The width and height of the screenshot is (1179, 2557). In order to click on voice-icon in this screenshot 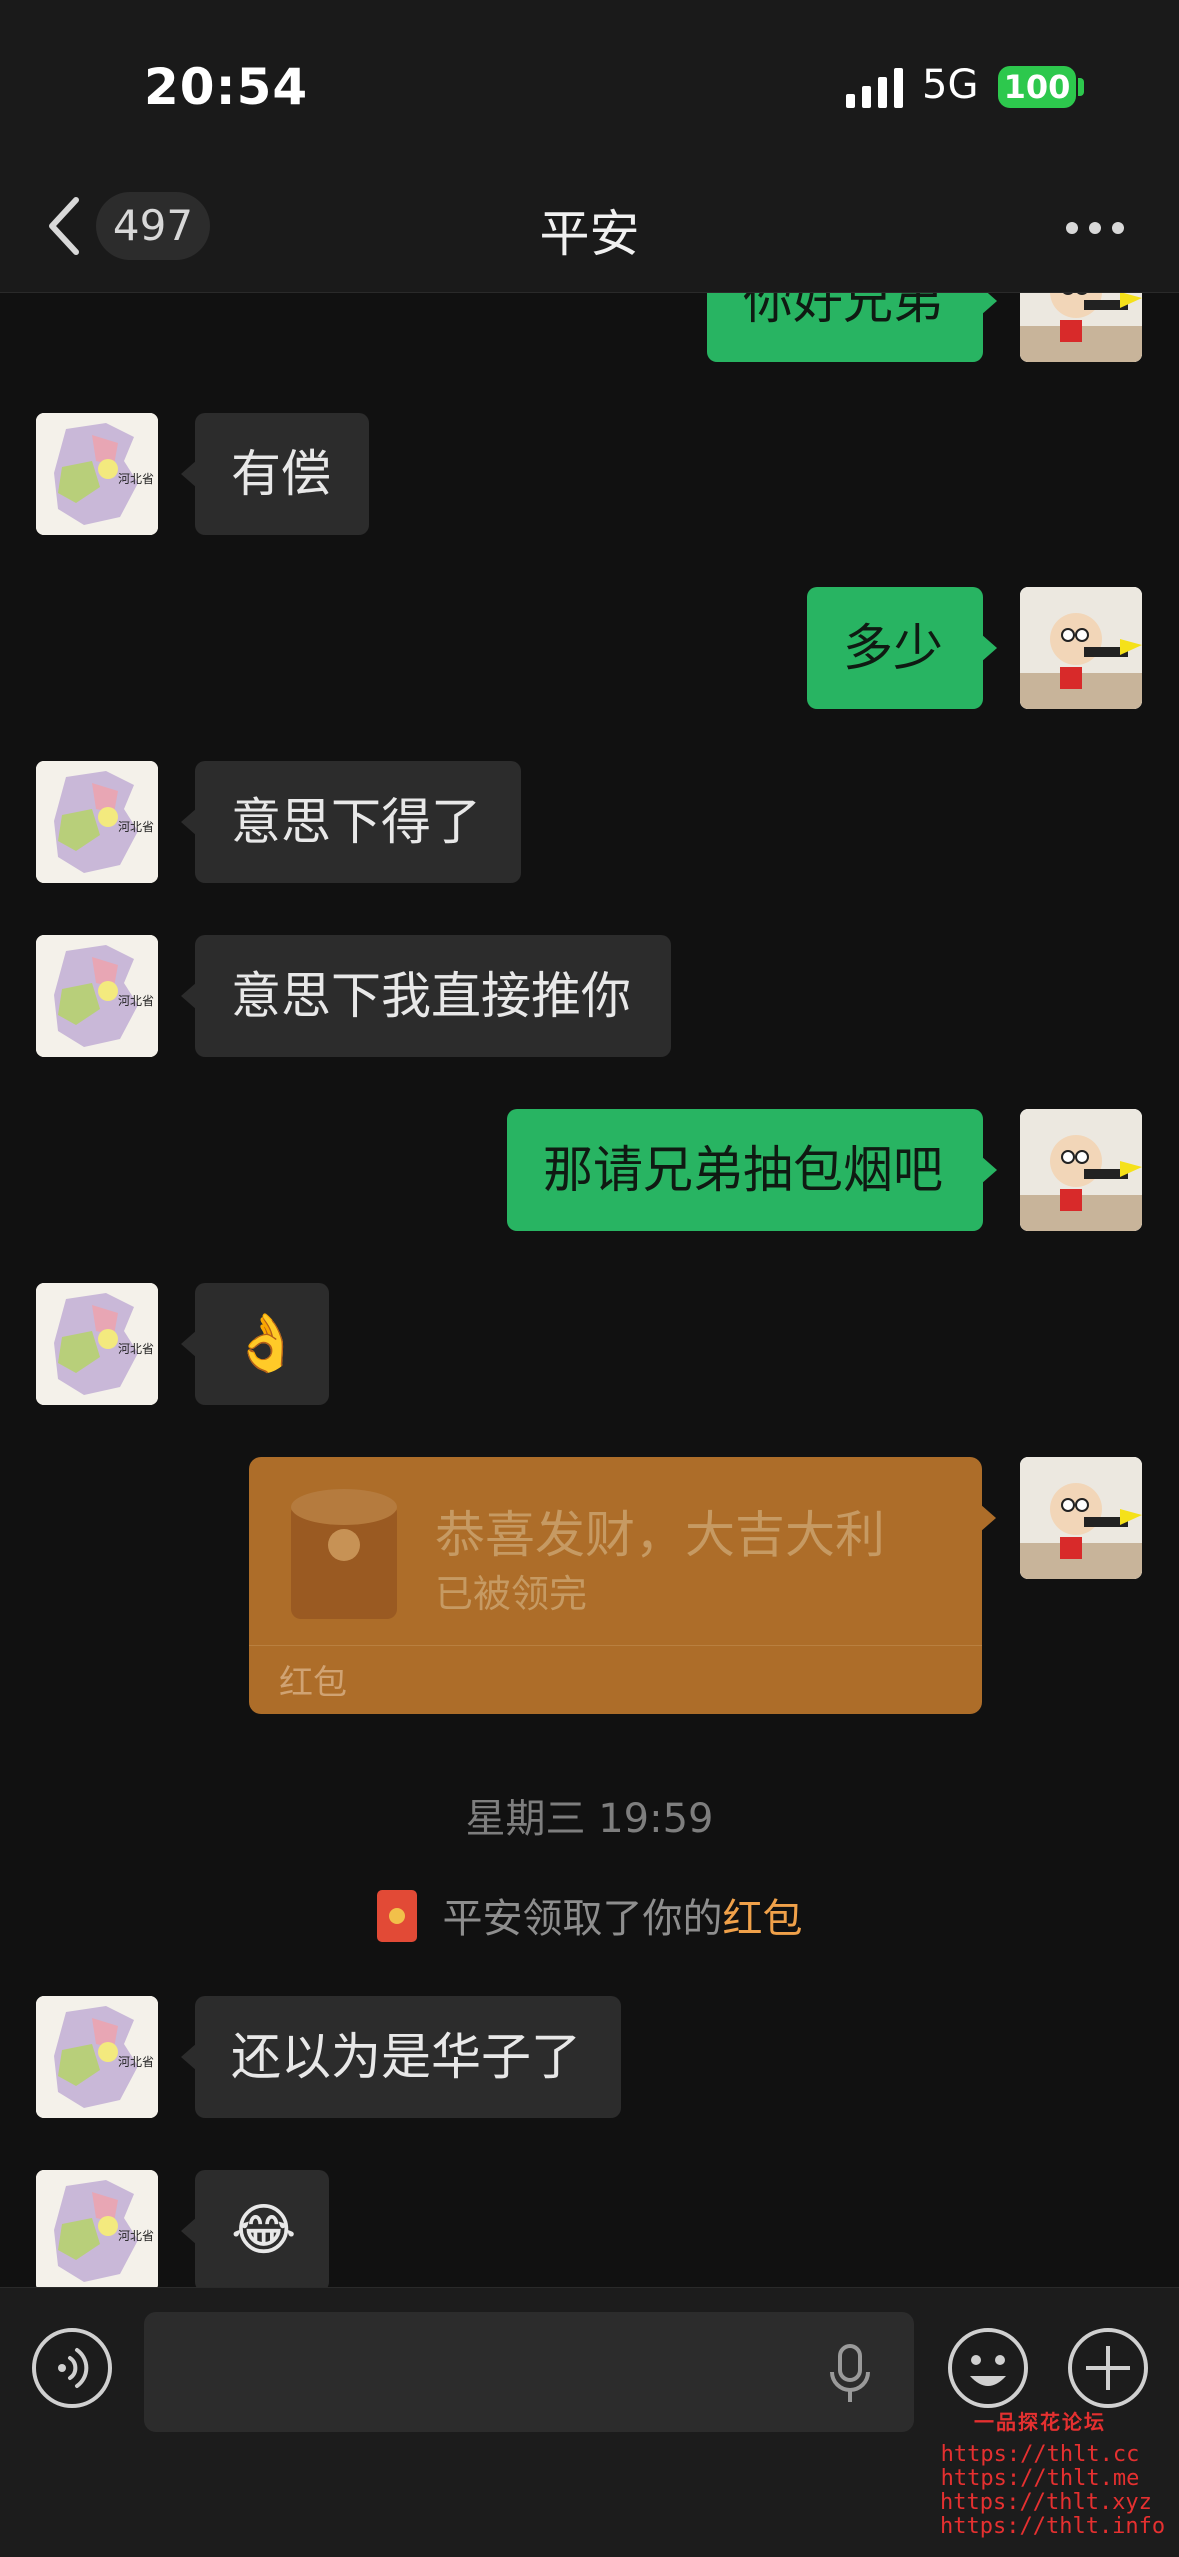, I will do `click(72, 2368)`.